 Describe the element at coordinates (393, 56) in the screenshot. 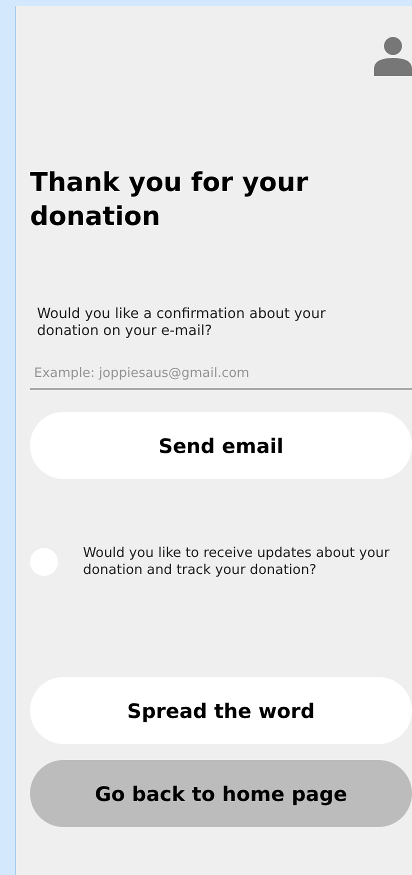

I see `user-icon` at that location.